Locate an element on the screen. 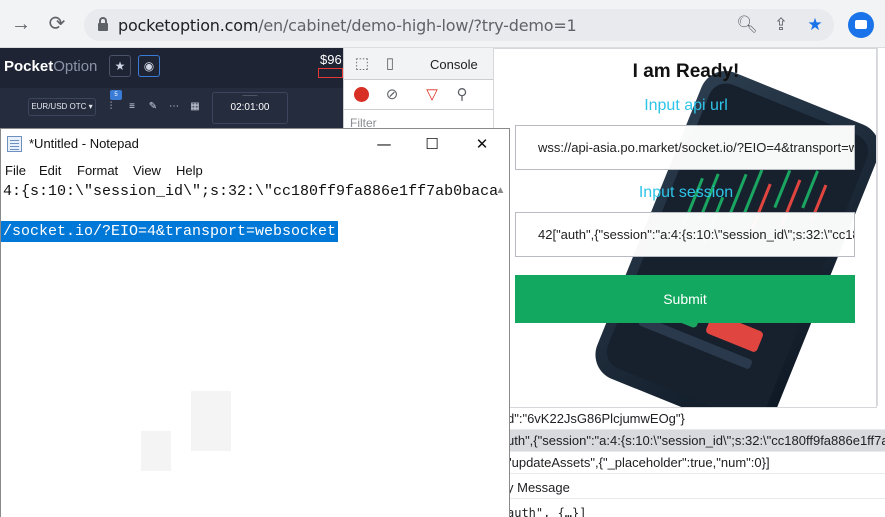  devtools-panel: ⬚ ▯ Console ⊘ ▽ ⚲ Filter is located at coordinates (418, 89).